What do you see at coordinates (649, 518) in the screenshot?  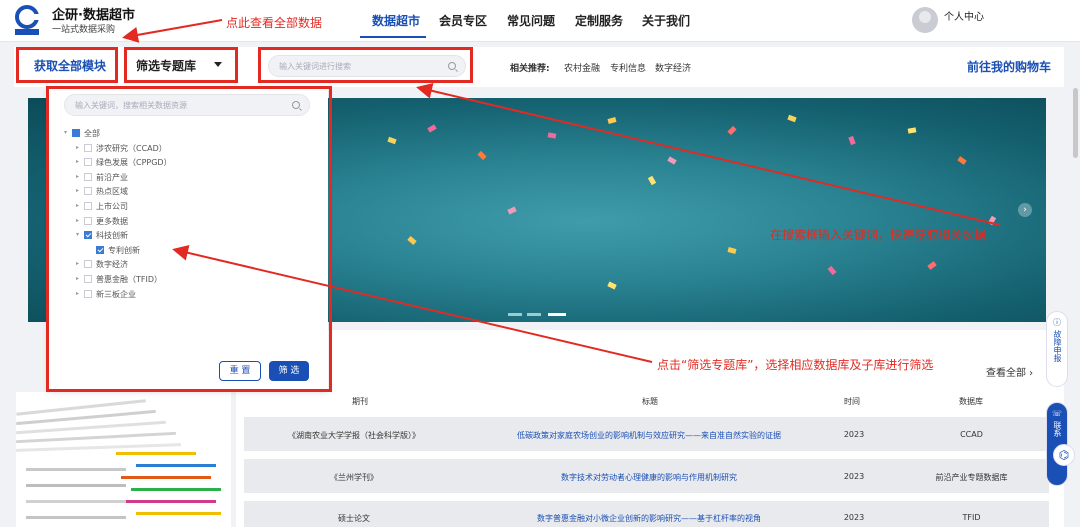 I see `cell-title-link: 数字普惠金融对小微企业创新的影响研究——基于杠杆率的视角` at bounding box center [649, 518].